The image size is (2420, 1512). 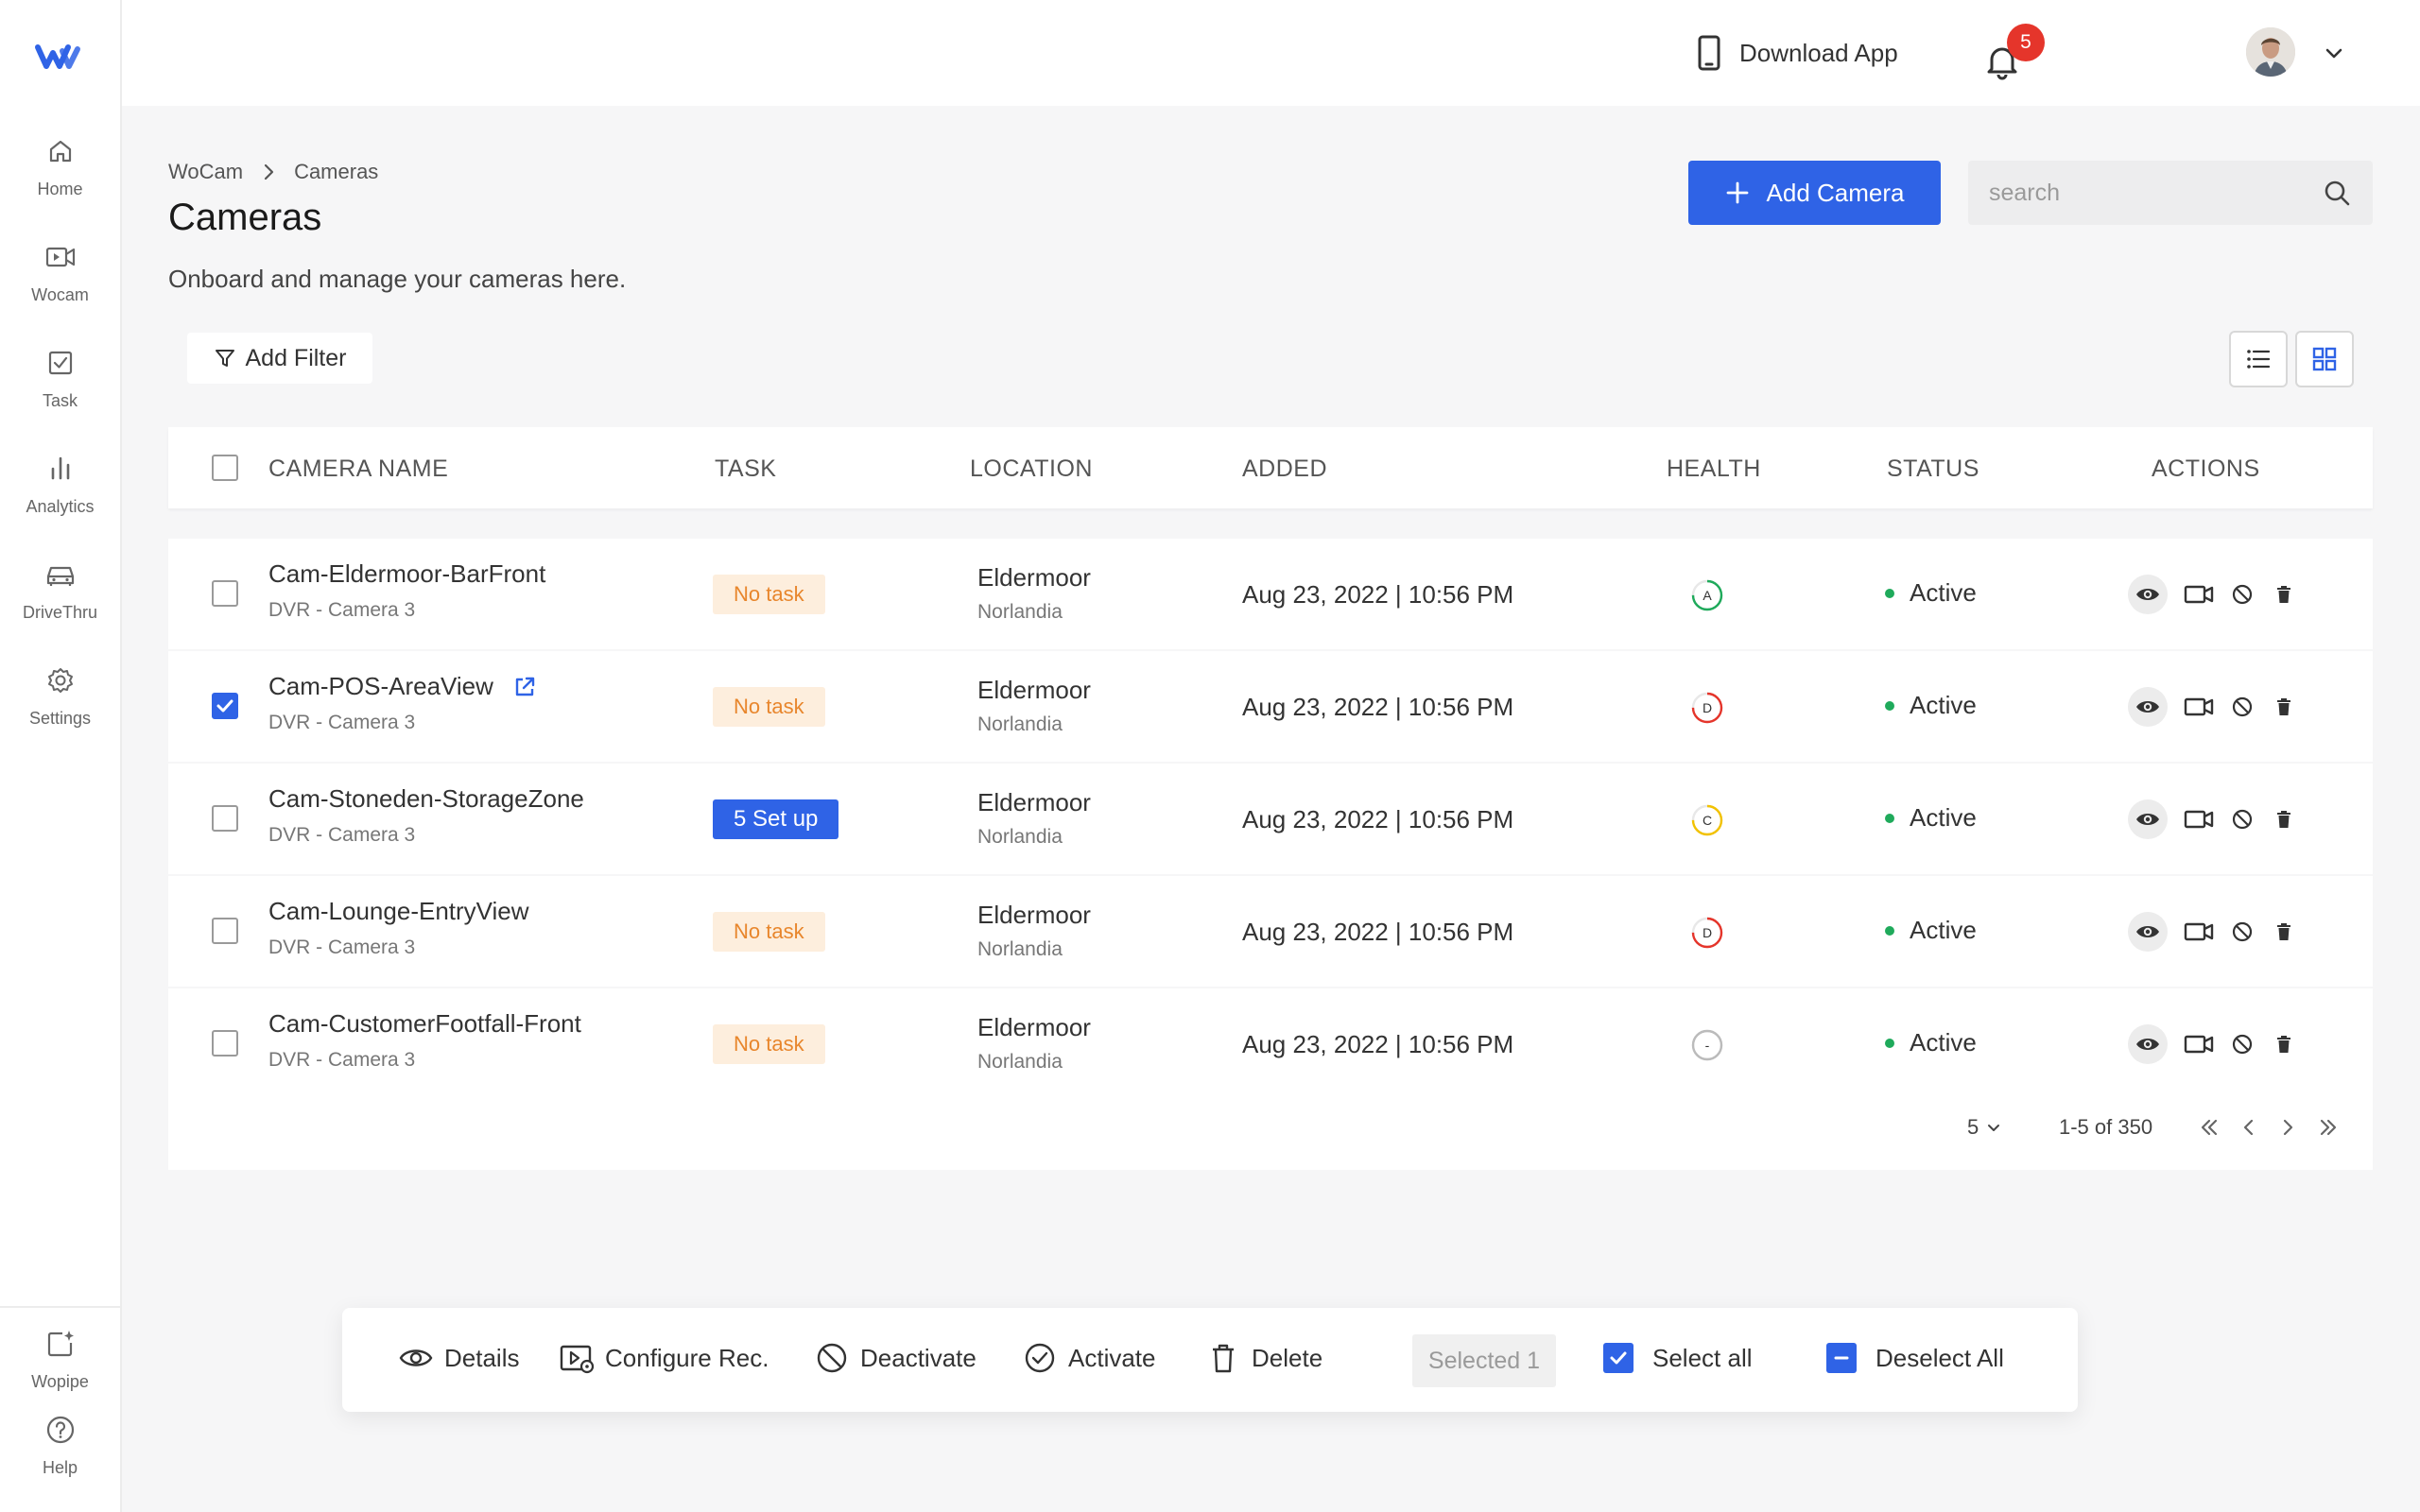 I want to click on task-check-icon, so click(x=60, y=363).